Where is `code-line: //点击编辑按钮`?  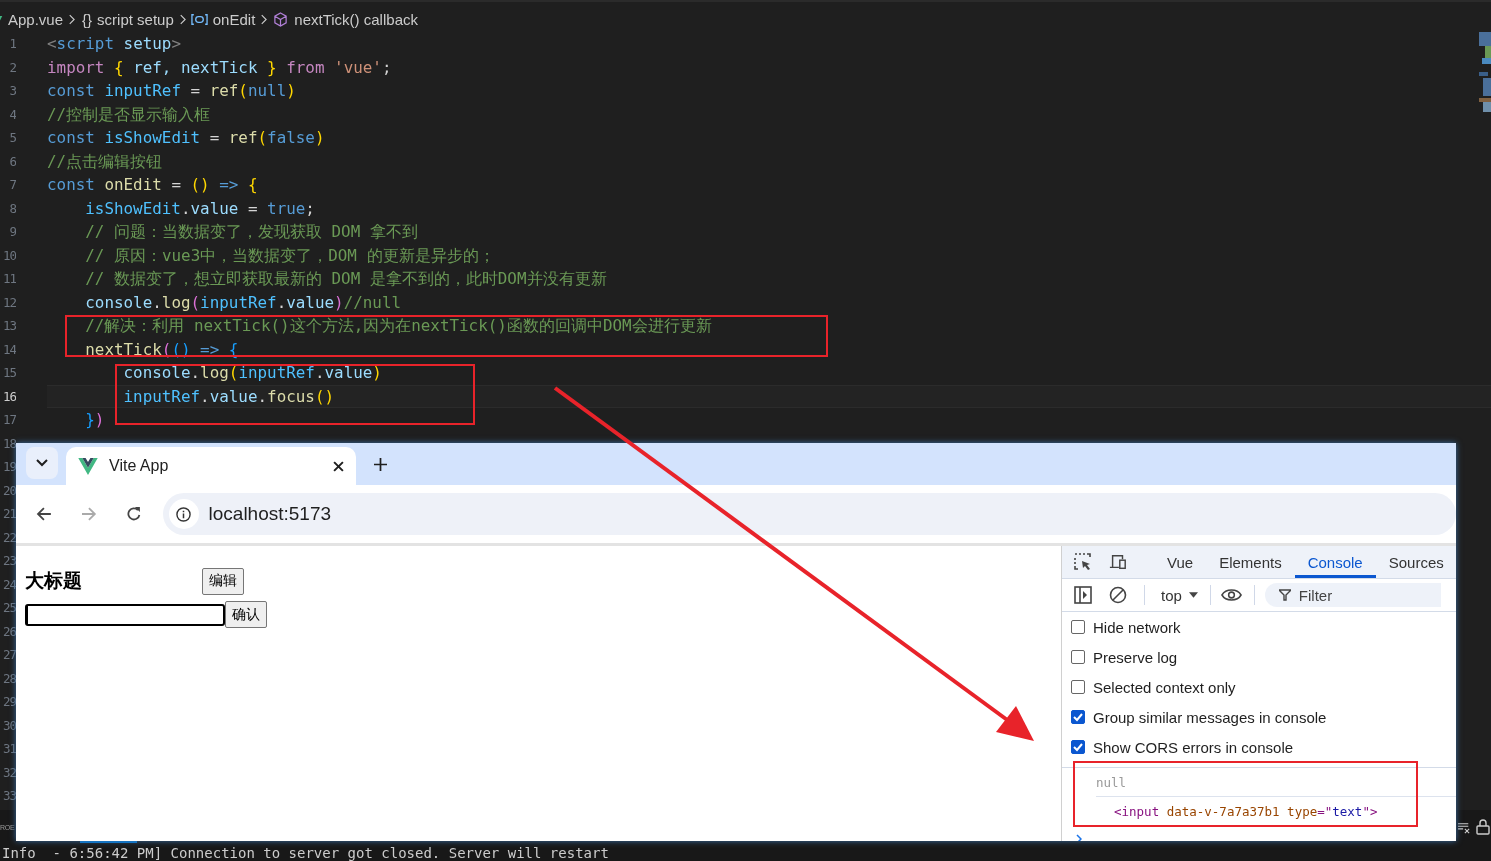
code-line: //点击编辑按钮 is located at coordinates (105, 161).